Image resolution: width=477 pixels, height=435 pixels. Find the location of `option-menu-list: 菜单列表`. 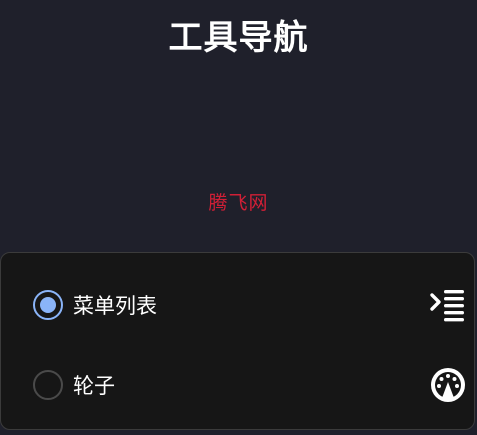

option-menu-list: 菜单列表 is located at coordinates (237, 305).